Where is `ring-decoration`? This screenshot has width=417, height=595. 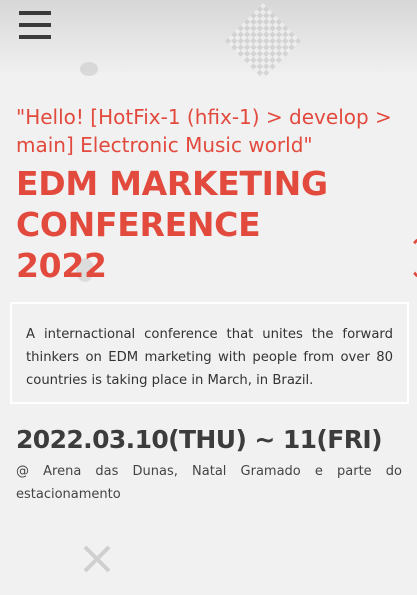
ring-decoration is located at coordinates (413, 258).